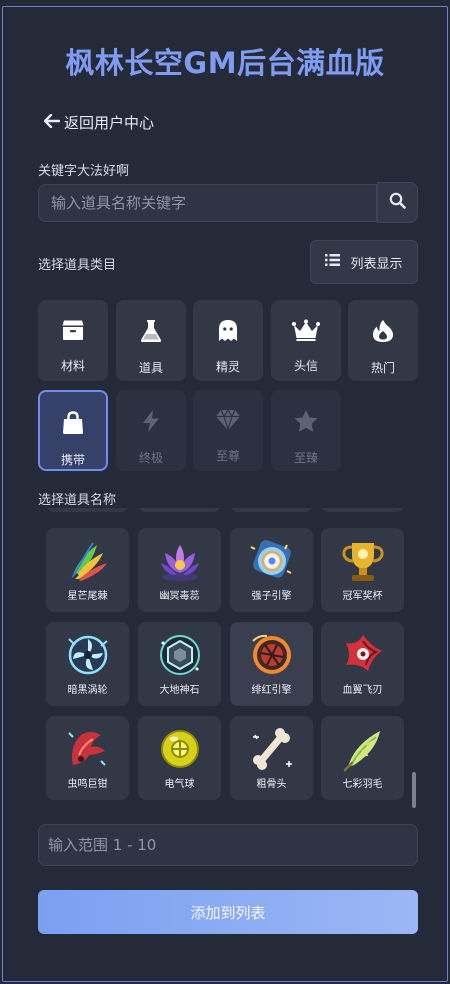  What do you see at coordinates (87, 596) in the screenshot?
I see `list-item-label: 星芒尾棘` at bounding box center [87, 596].